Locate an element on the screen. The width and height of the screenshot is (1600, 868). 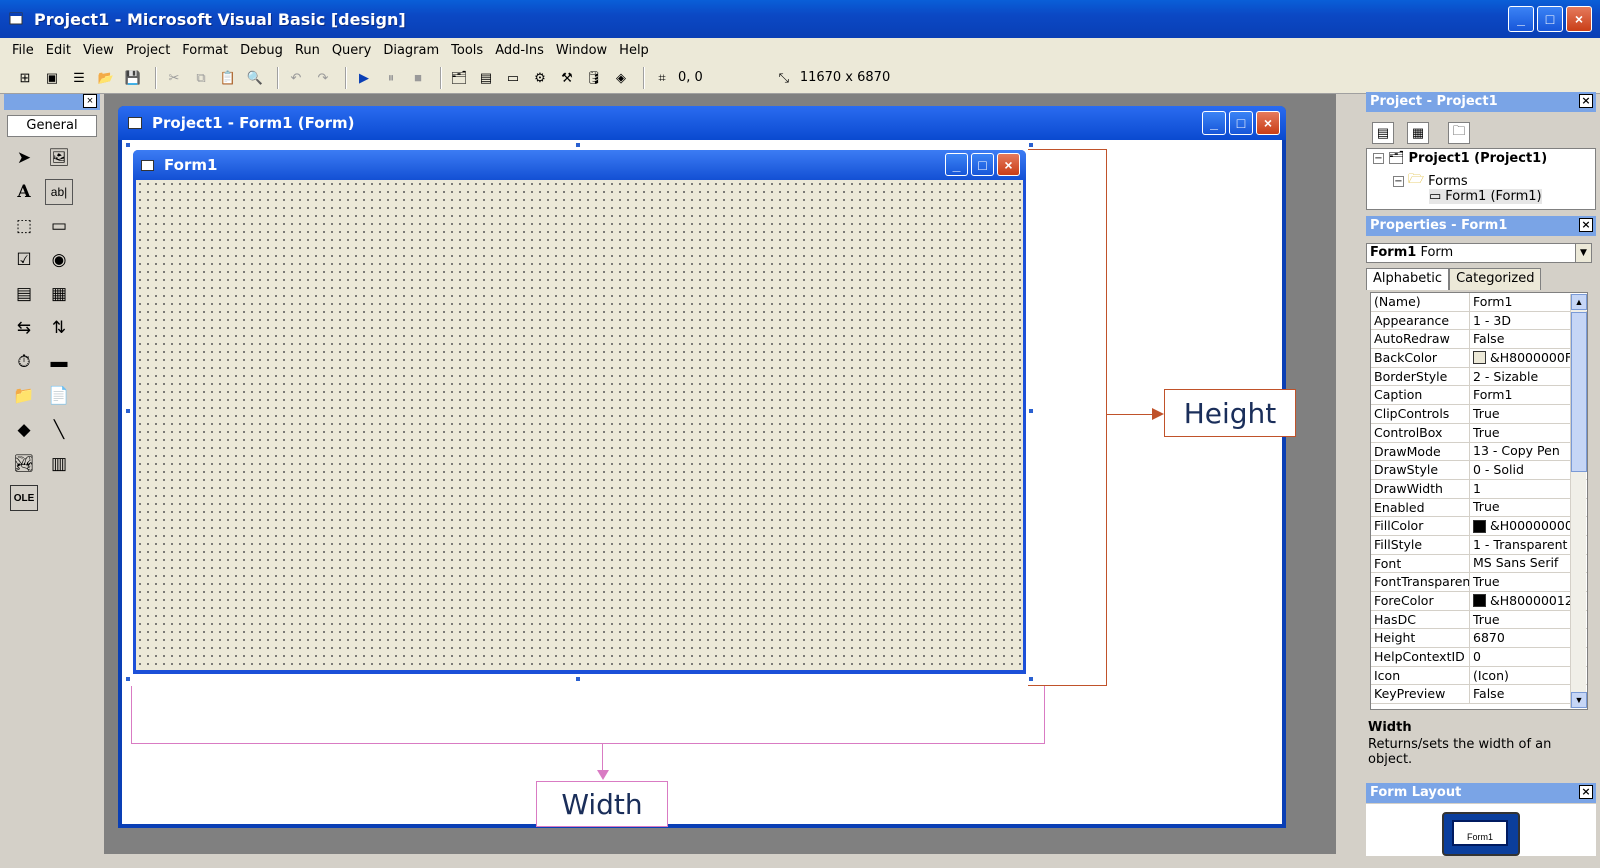
menu-format: Format is located at coordinates (205, 50).